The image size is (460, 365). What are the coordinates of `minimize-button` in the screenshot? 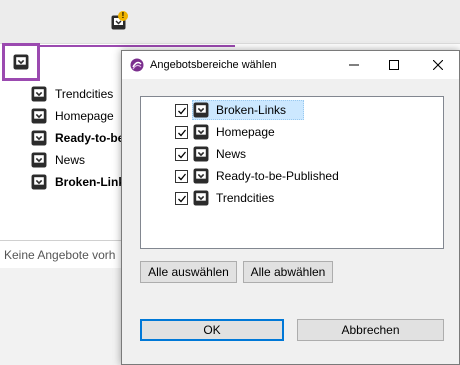 It's located at (354, 65).